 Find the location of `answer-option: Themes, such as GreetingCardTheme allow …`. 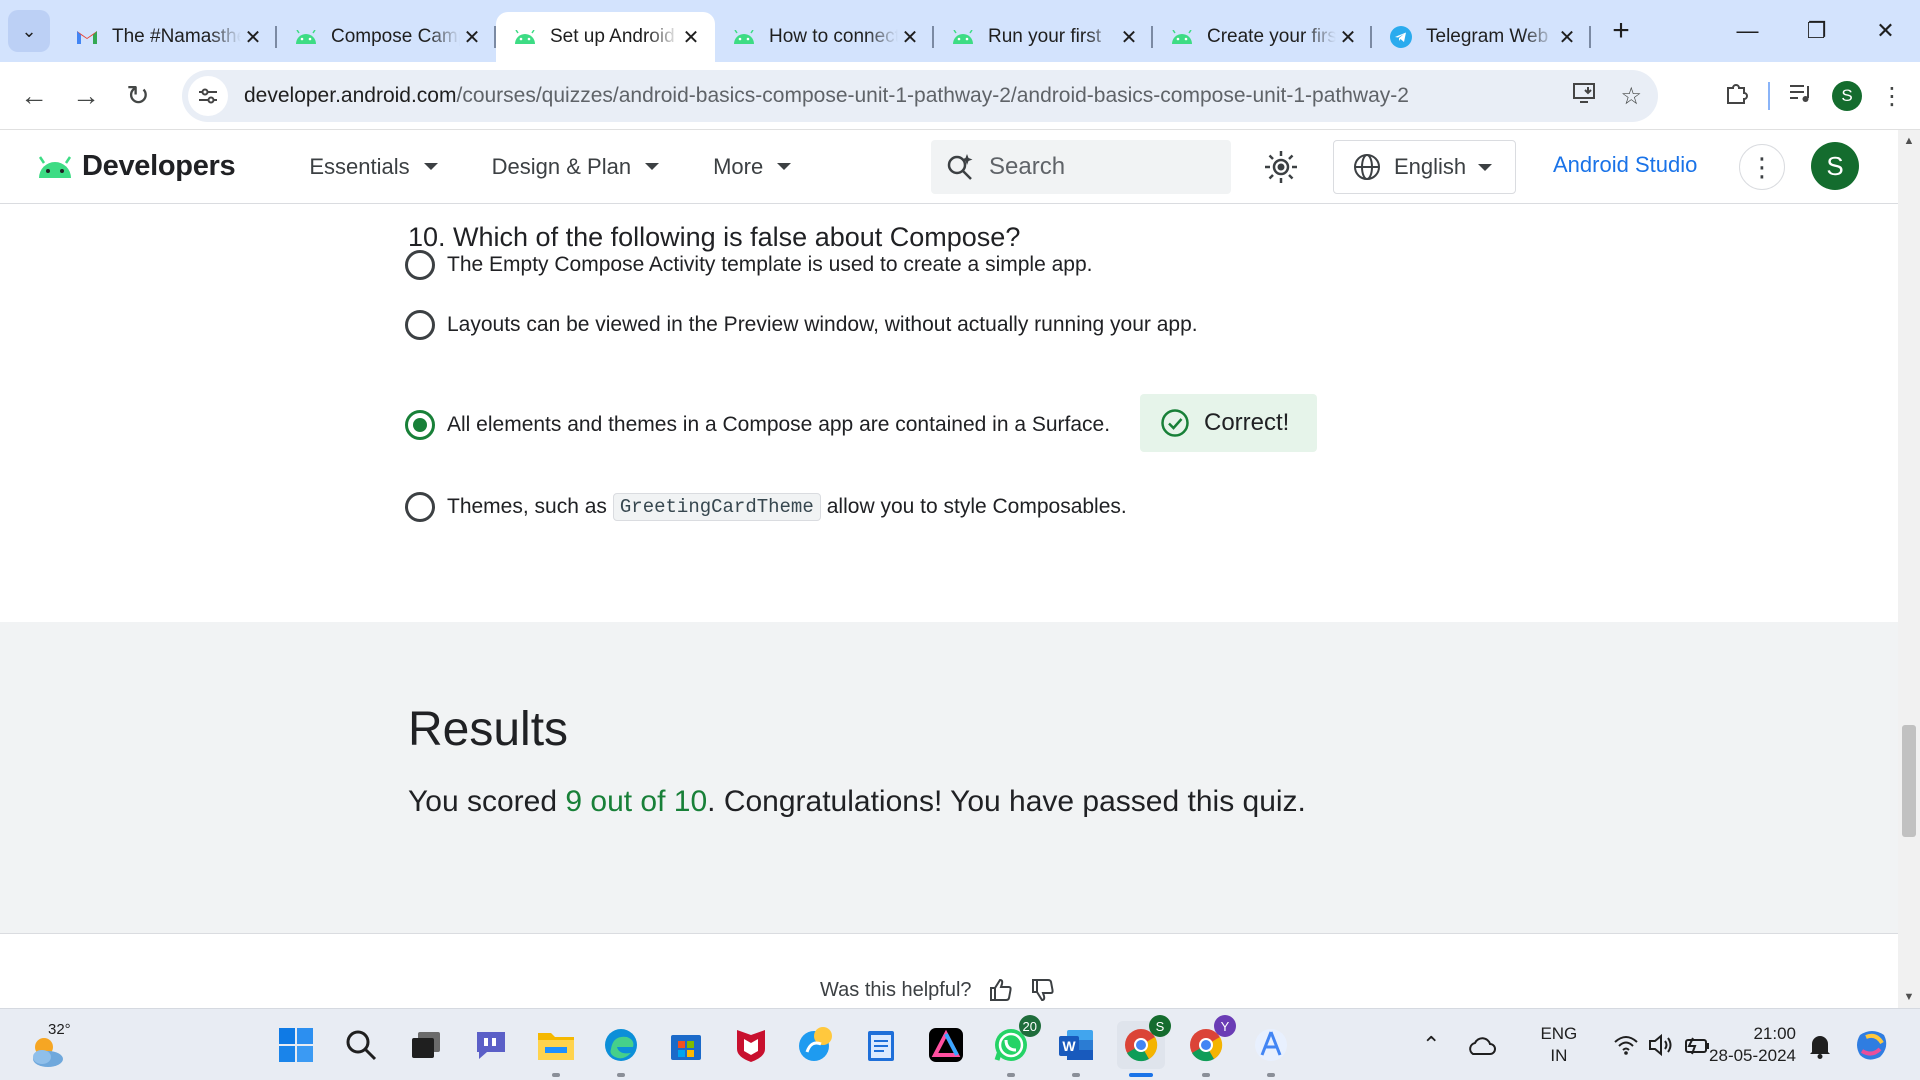

answer-option: Themes, such as GreetingCardTheme allow … is located at coordinates (766, 507).